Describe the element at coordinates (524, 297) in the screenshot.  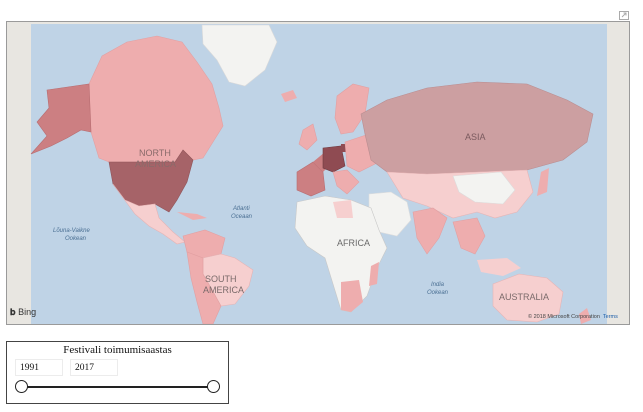
I see `label-australia: AUSTRALIA` at that location.